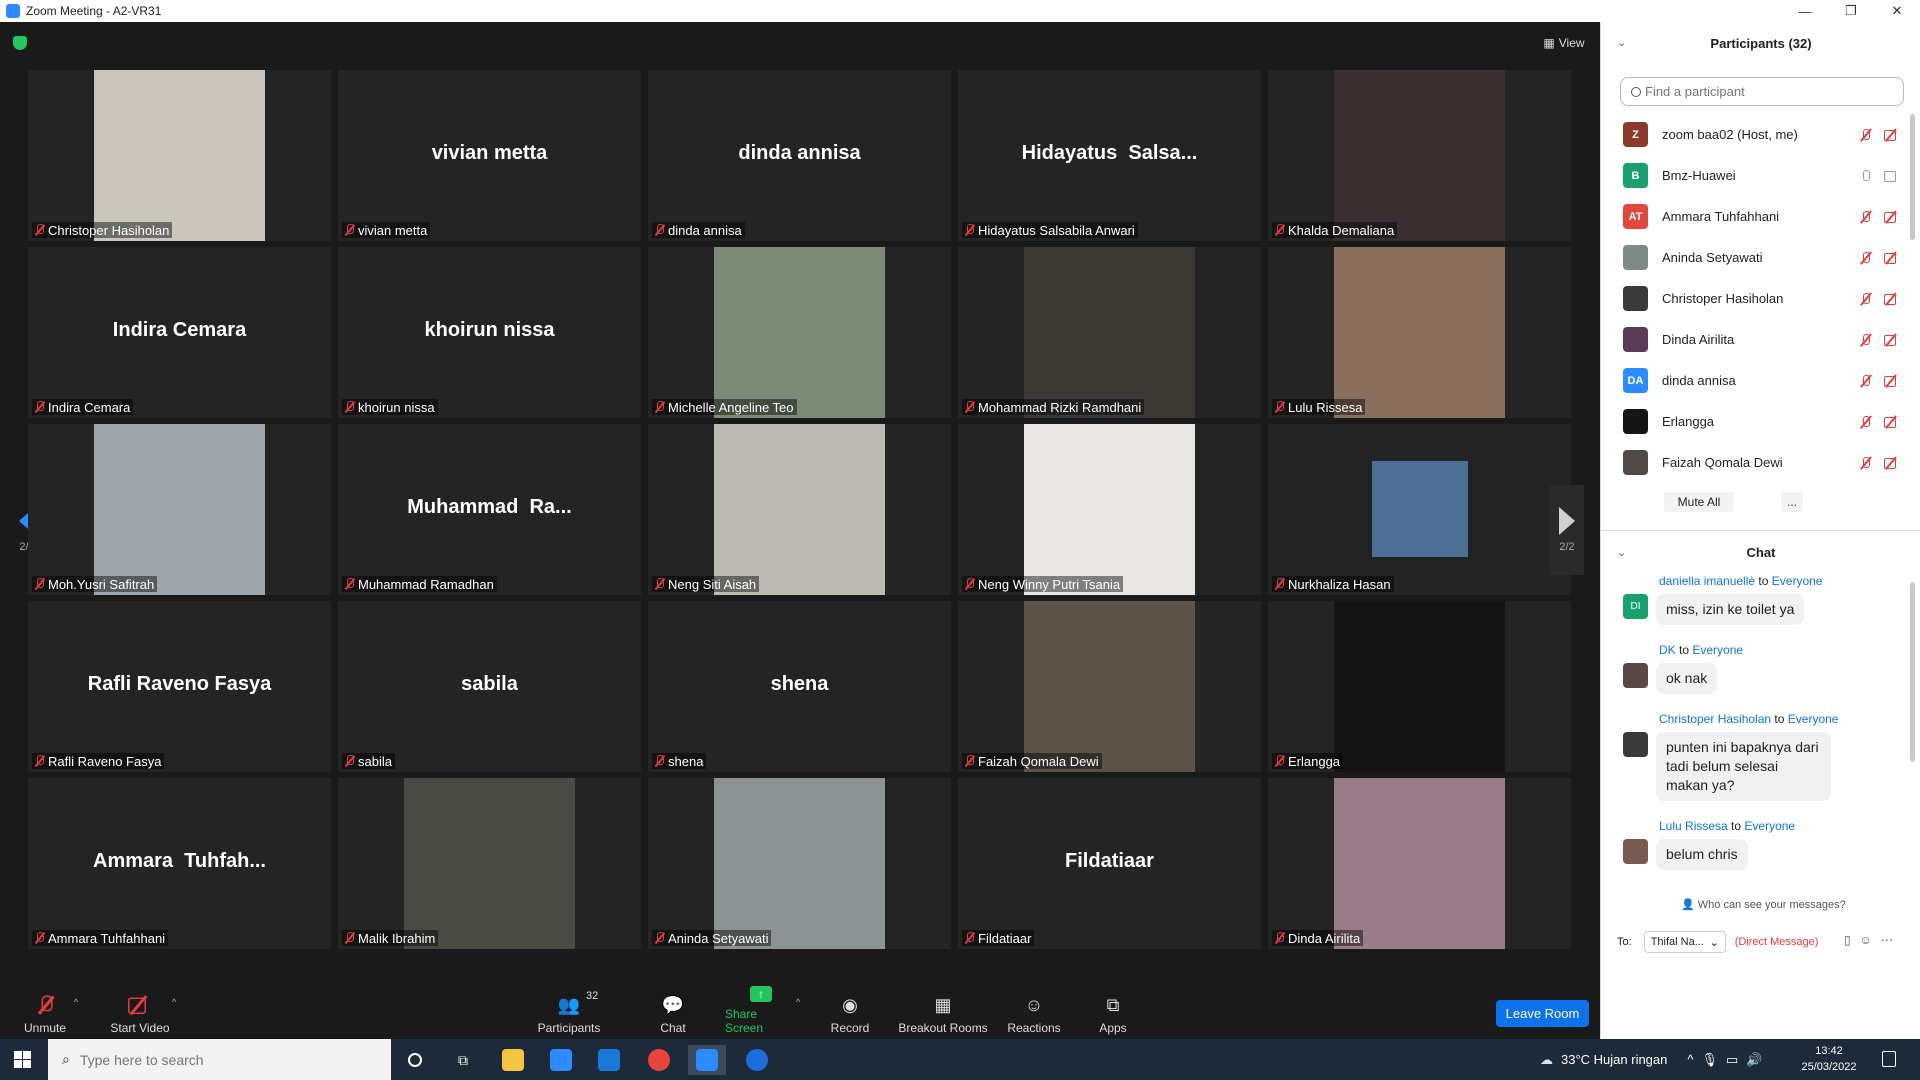  Describe the element at coordinates (22, 1059) in the screenshot. I see `windows-start-icon` at that location.